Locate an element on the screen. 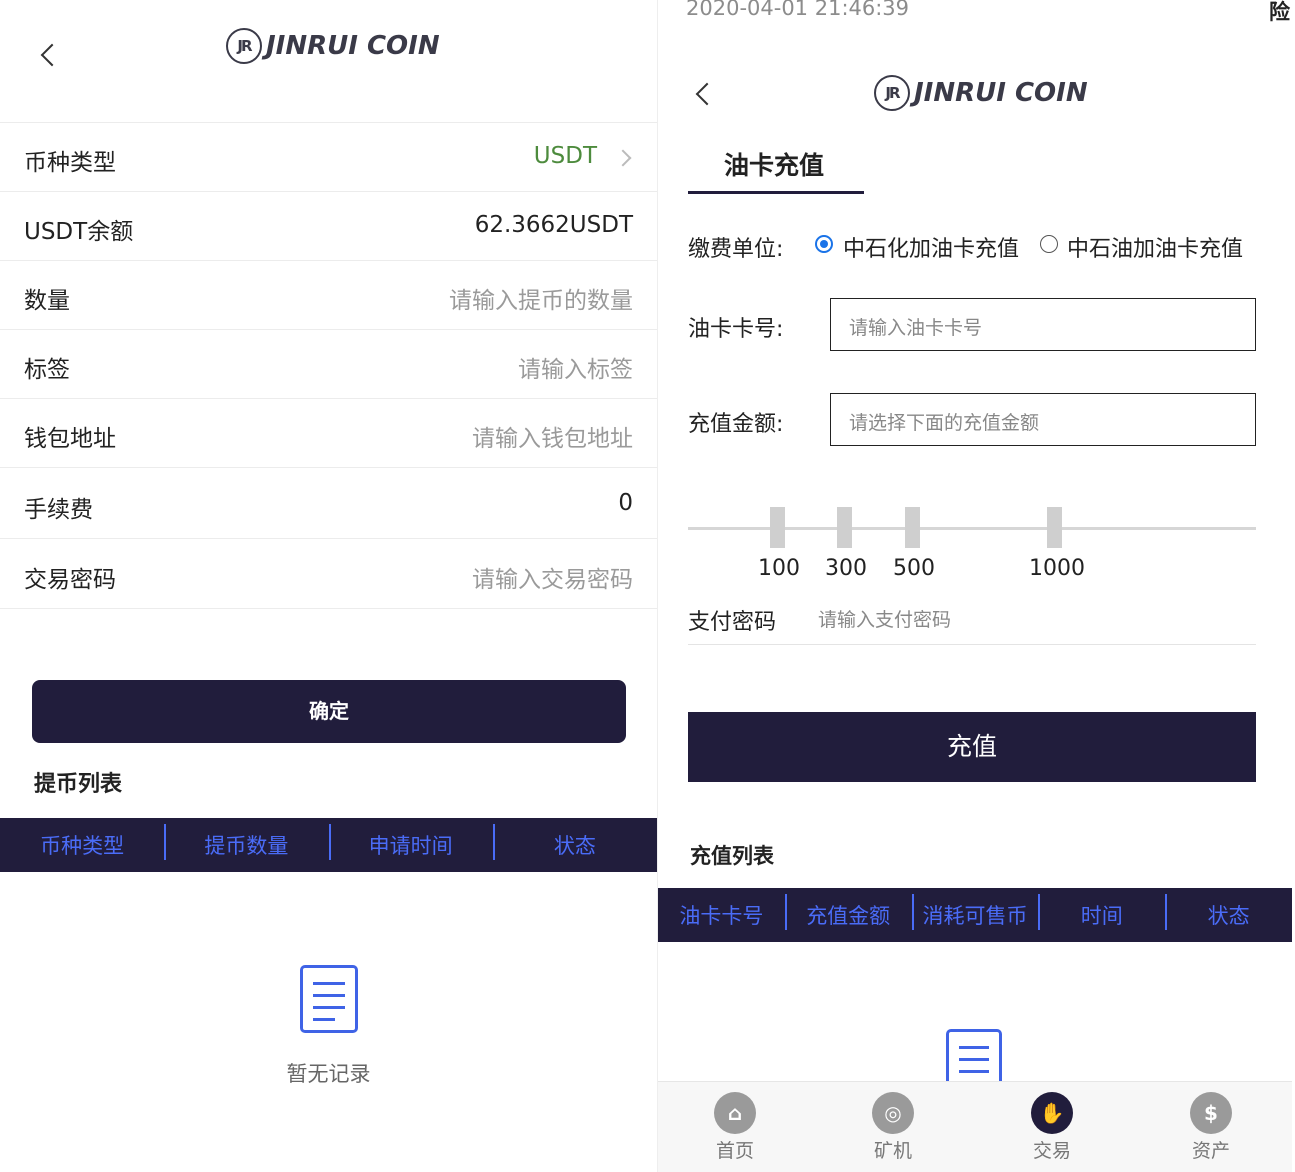  radio-sinopec-label: 中石化加油卡充值 is located at coordinates (931, 247).